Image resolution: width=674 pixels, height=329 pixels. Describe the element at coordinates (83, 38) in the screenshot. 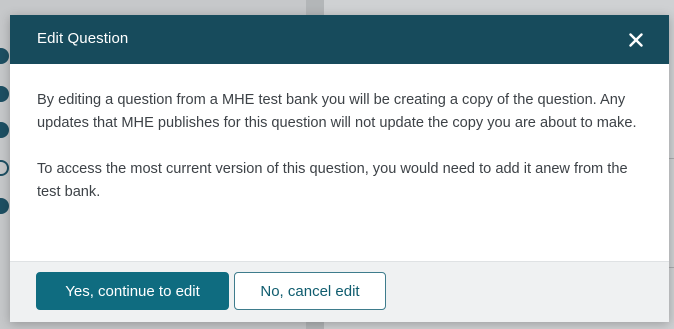

I see `dialog-title: Edit Question` at that location.